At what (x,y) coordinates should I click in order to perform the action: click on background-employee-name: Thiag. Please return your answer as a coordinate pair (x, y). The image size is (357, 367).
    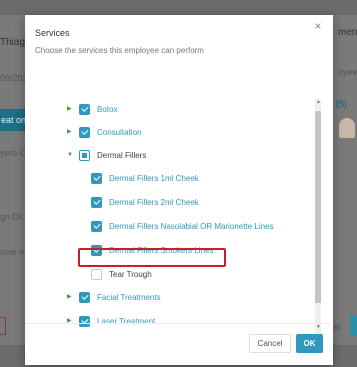
    Looking at the image, I should click on (13, 42).